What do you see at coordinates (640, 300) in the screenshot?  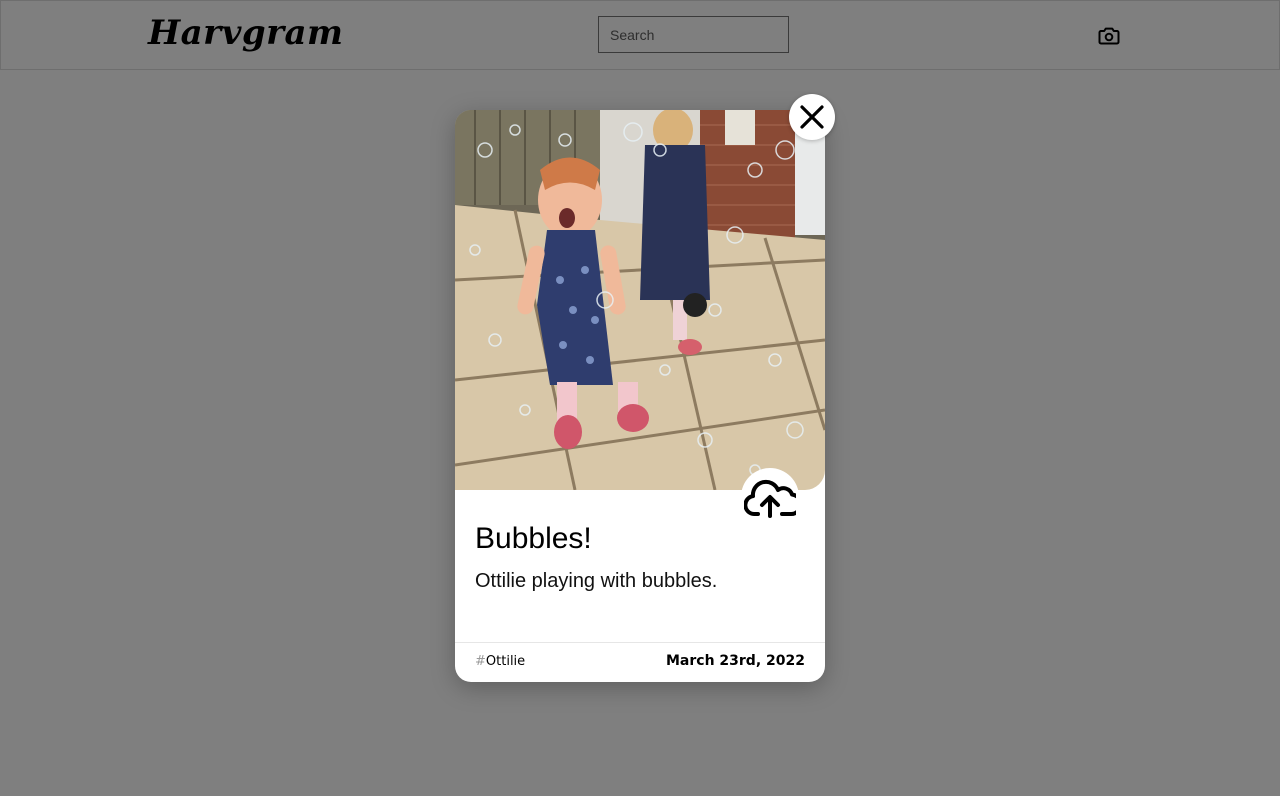 I see `post-photo` at bounding box center [640, 300].